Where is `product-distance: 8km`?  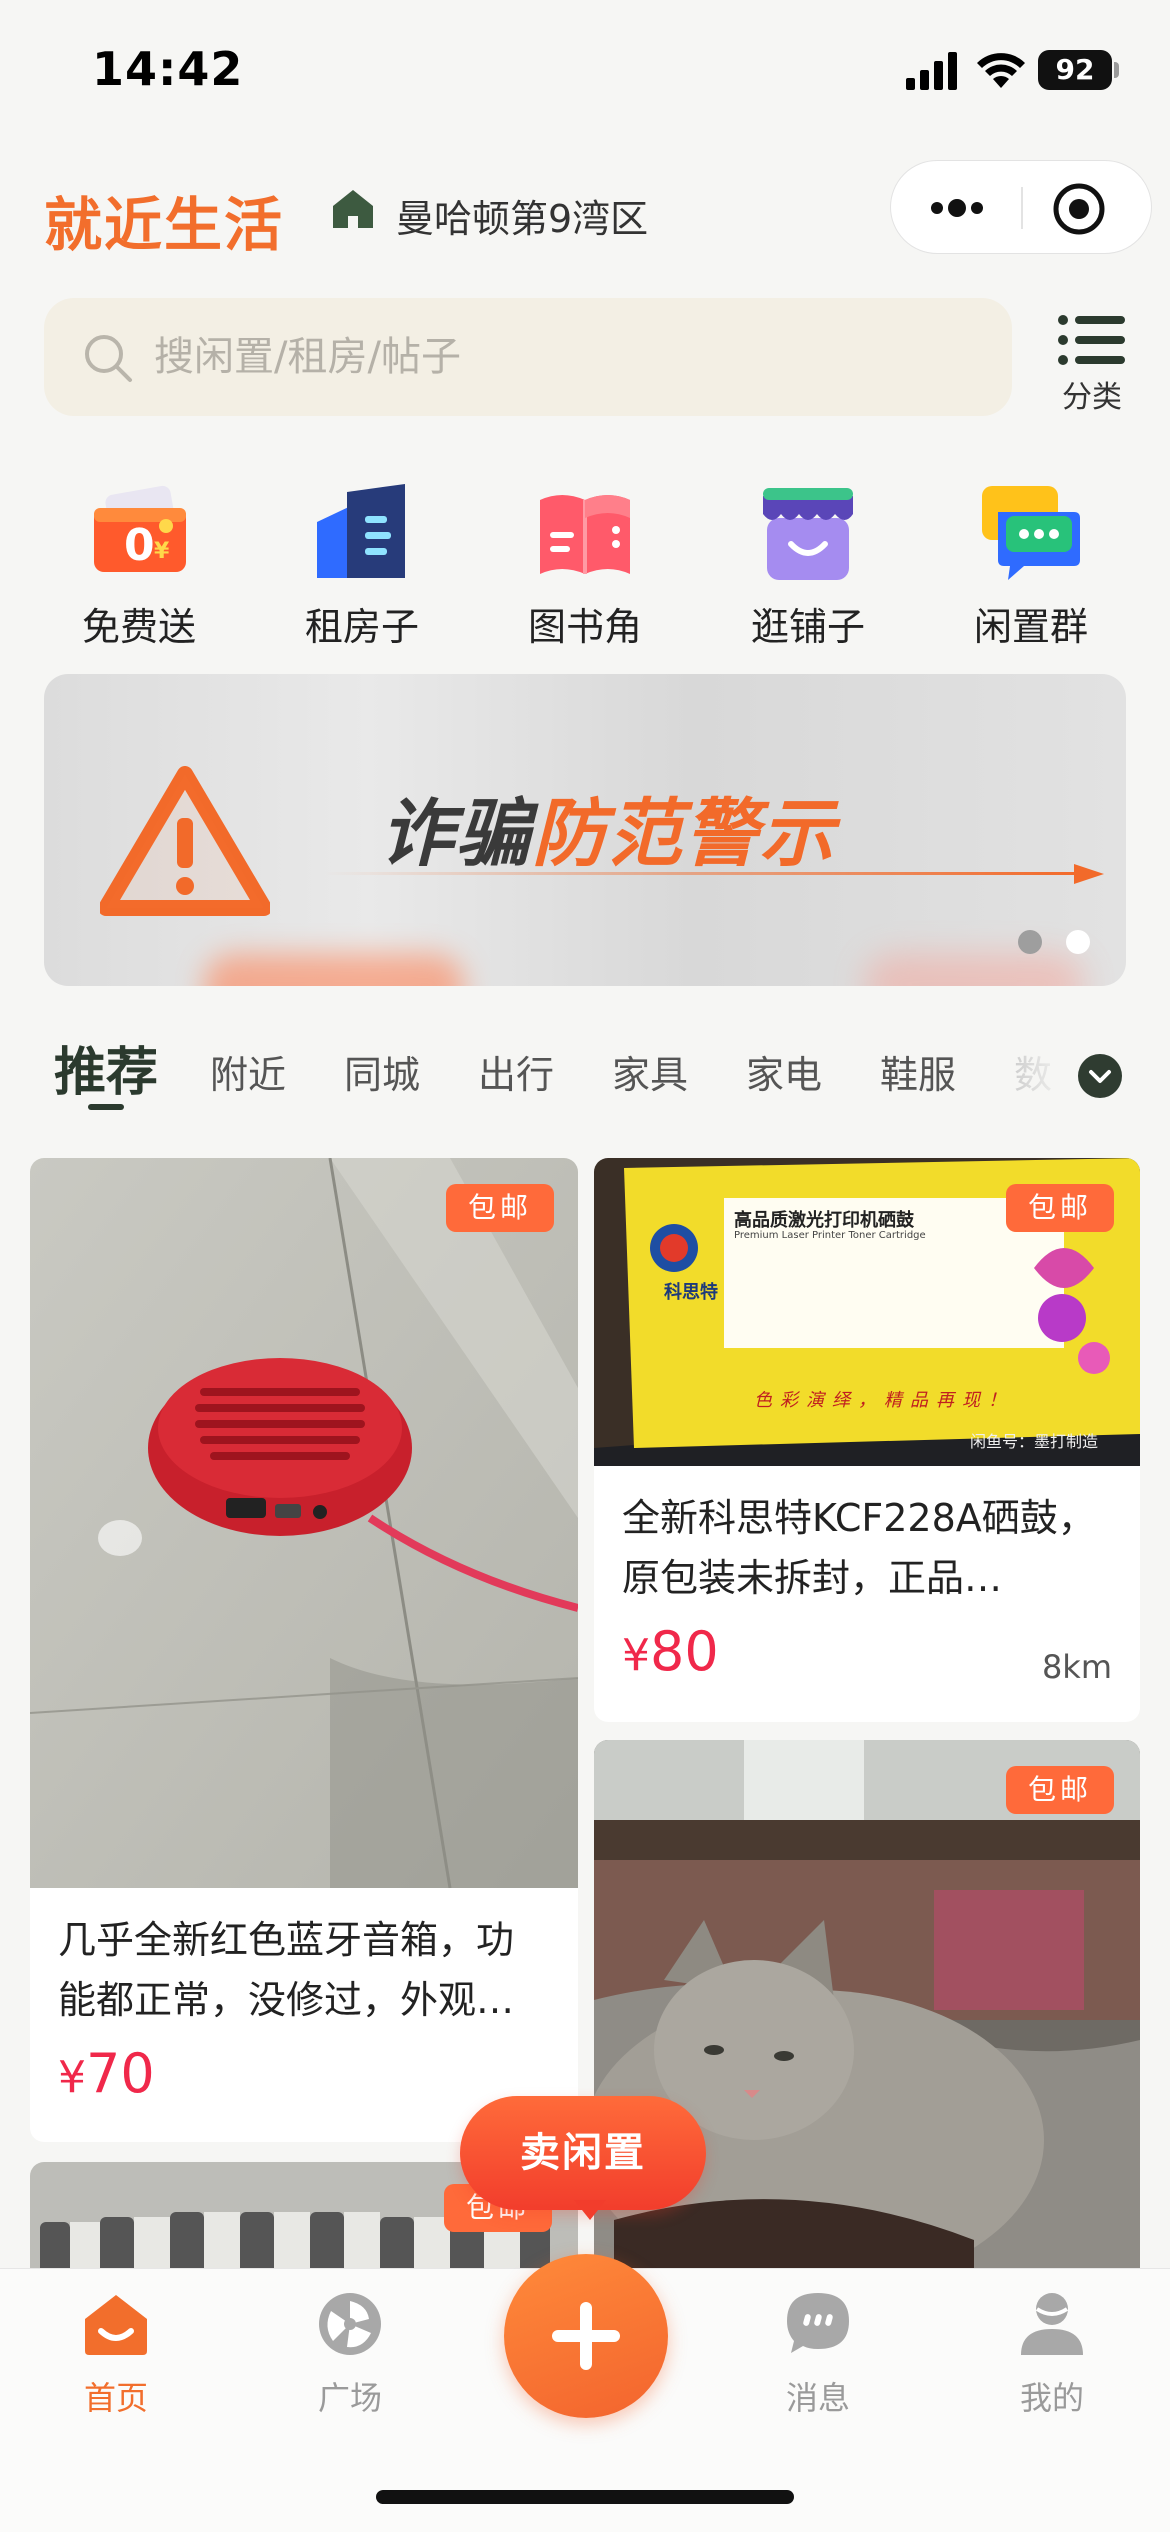
product-distance: 8km is located at coordinates (1076, 1667).